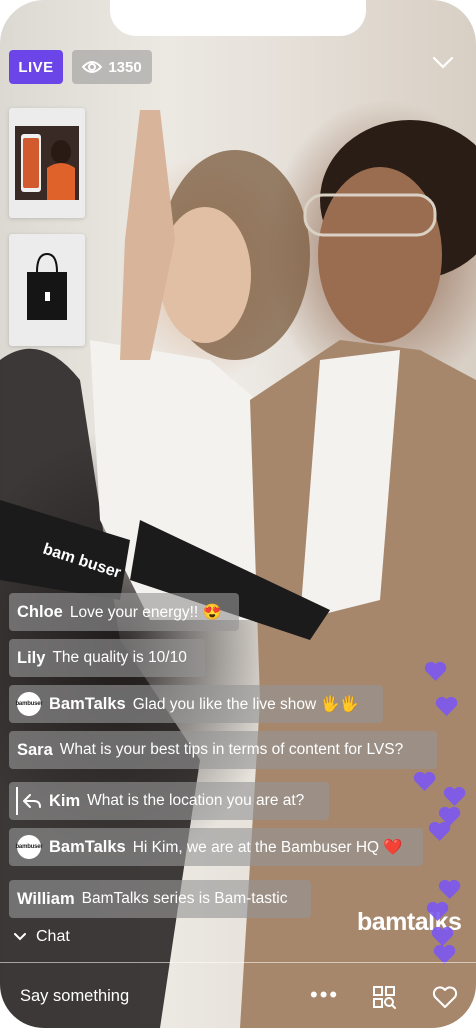  I want to click on tote-bag-product-image, so click(47, 286).